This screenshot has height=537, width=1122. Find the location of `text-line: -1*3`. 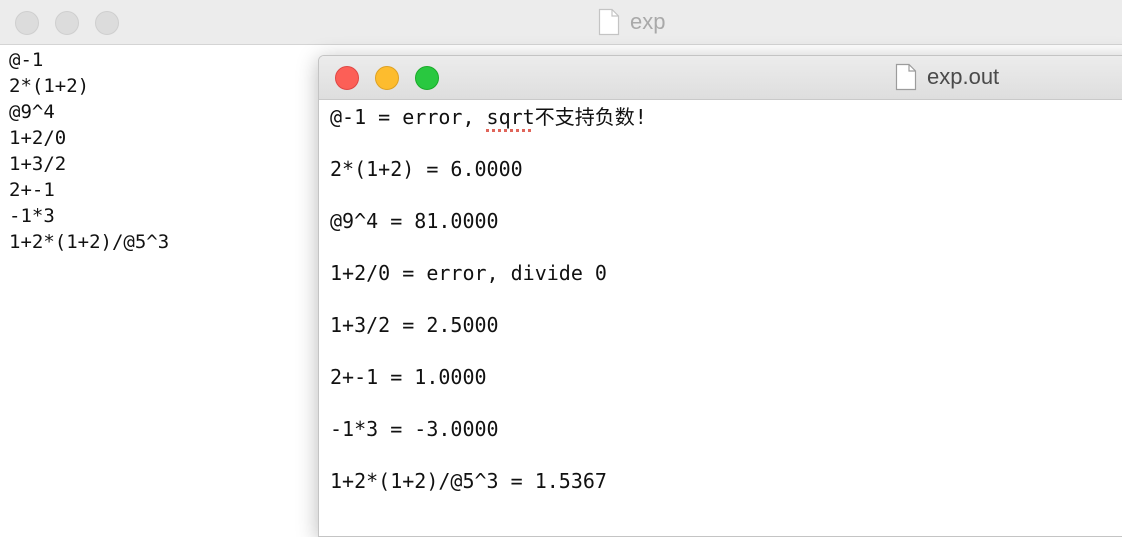

text-line: -1*3 is located at coordinates (32, 216).